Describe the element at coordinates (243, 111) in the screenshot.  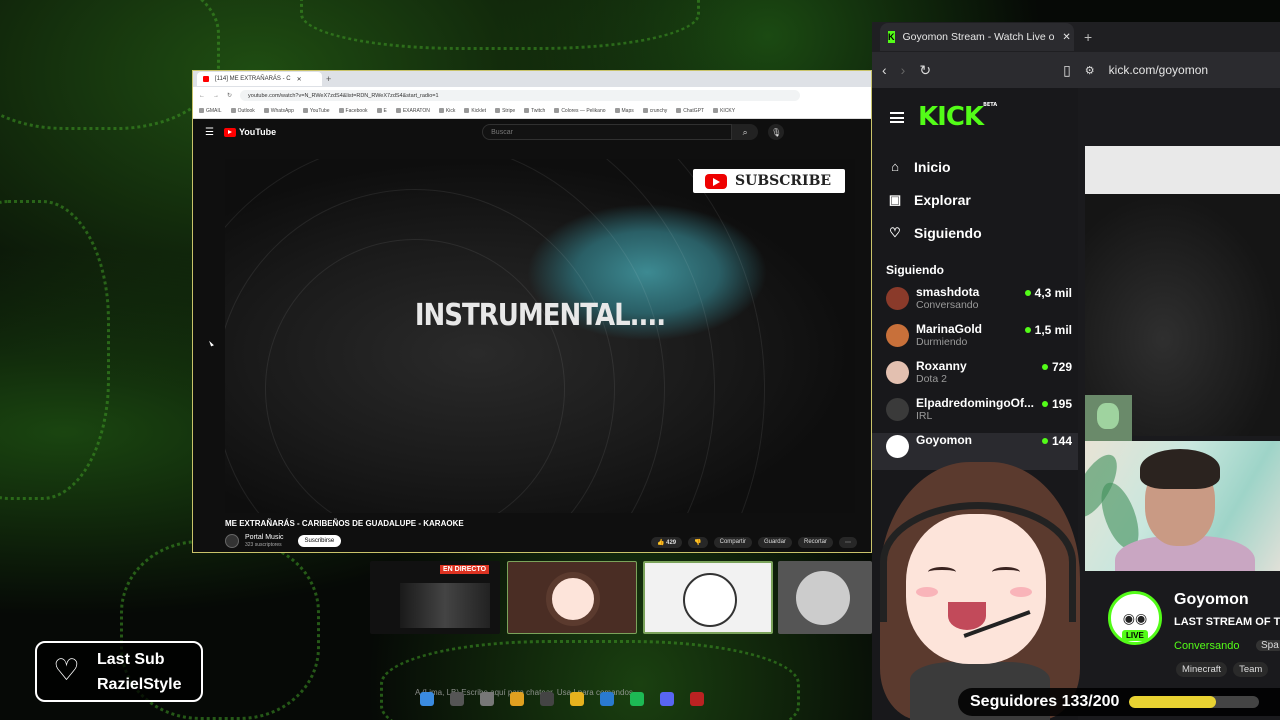
I see `bookmark: Outlook` at that location.